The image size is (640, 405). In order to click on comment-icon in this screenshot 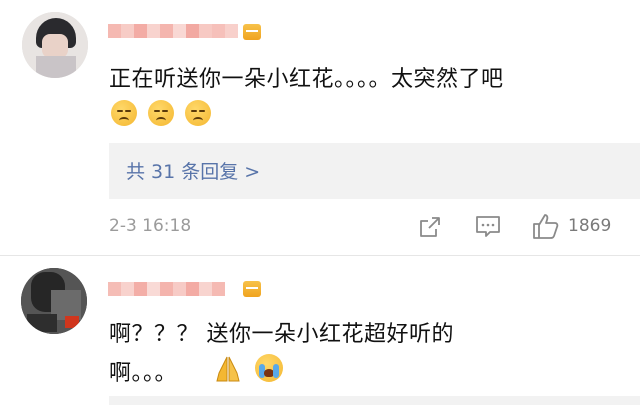, I will do `click(488, 227)`.